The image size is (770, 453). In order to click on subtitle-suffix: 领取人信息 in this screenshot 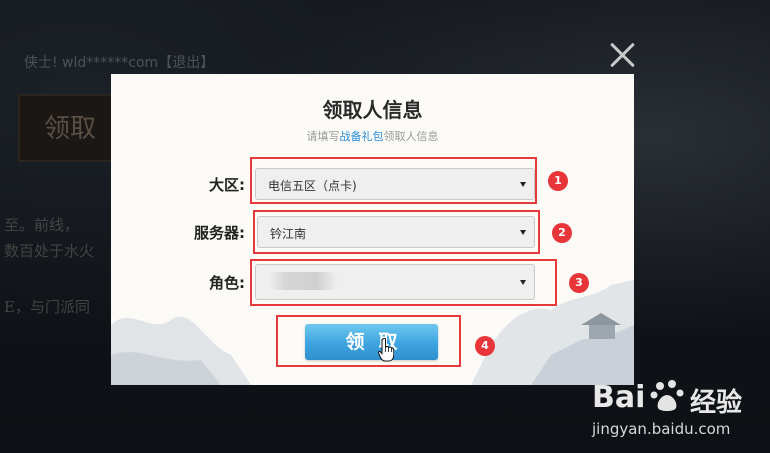, I will do `click(411, 136)`.